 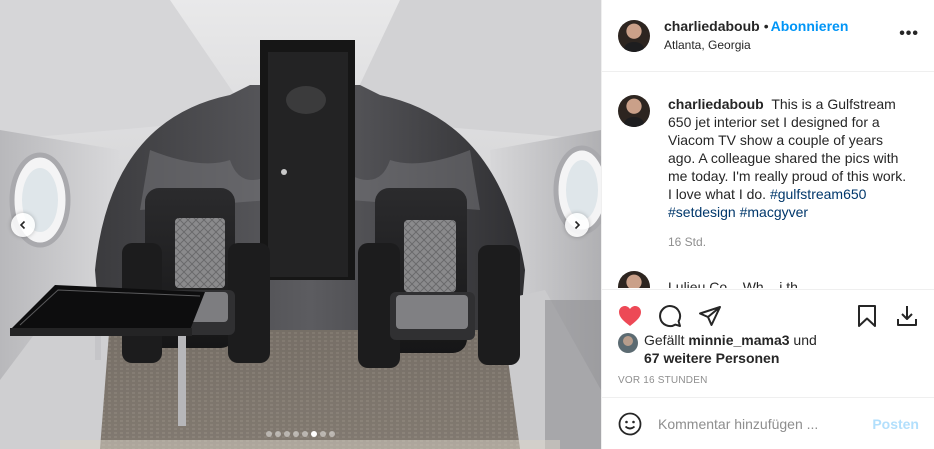 I want to click on chevron-right-icon, so click(x=577, y=225).